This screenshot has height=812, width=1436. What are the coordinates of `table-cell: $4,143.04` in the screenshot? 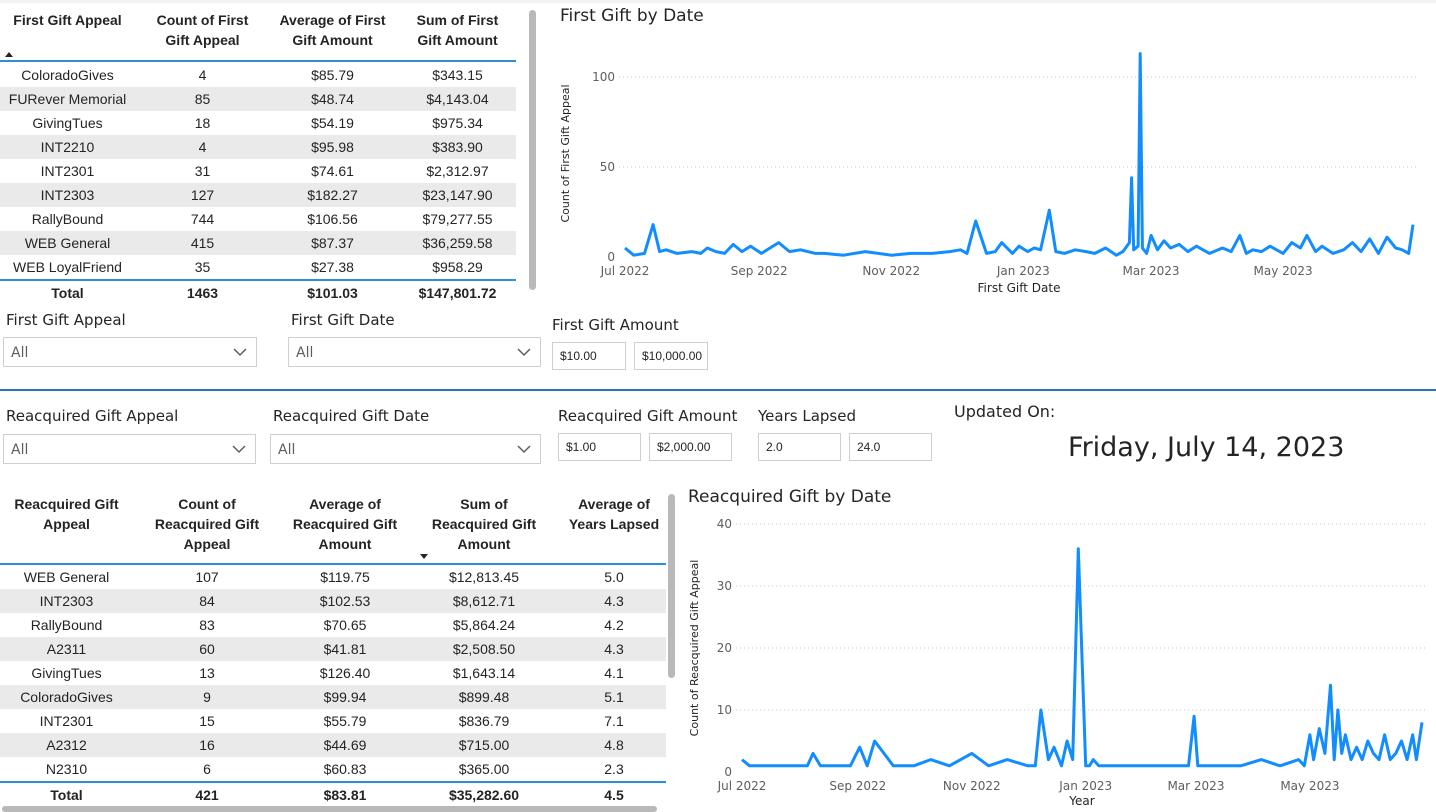 It's located at (457, 99).